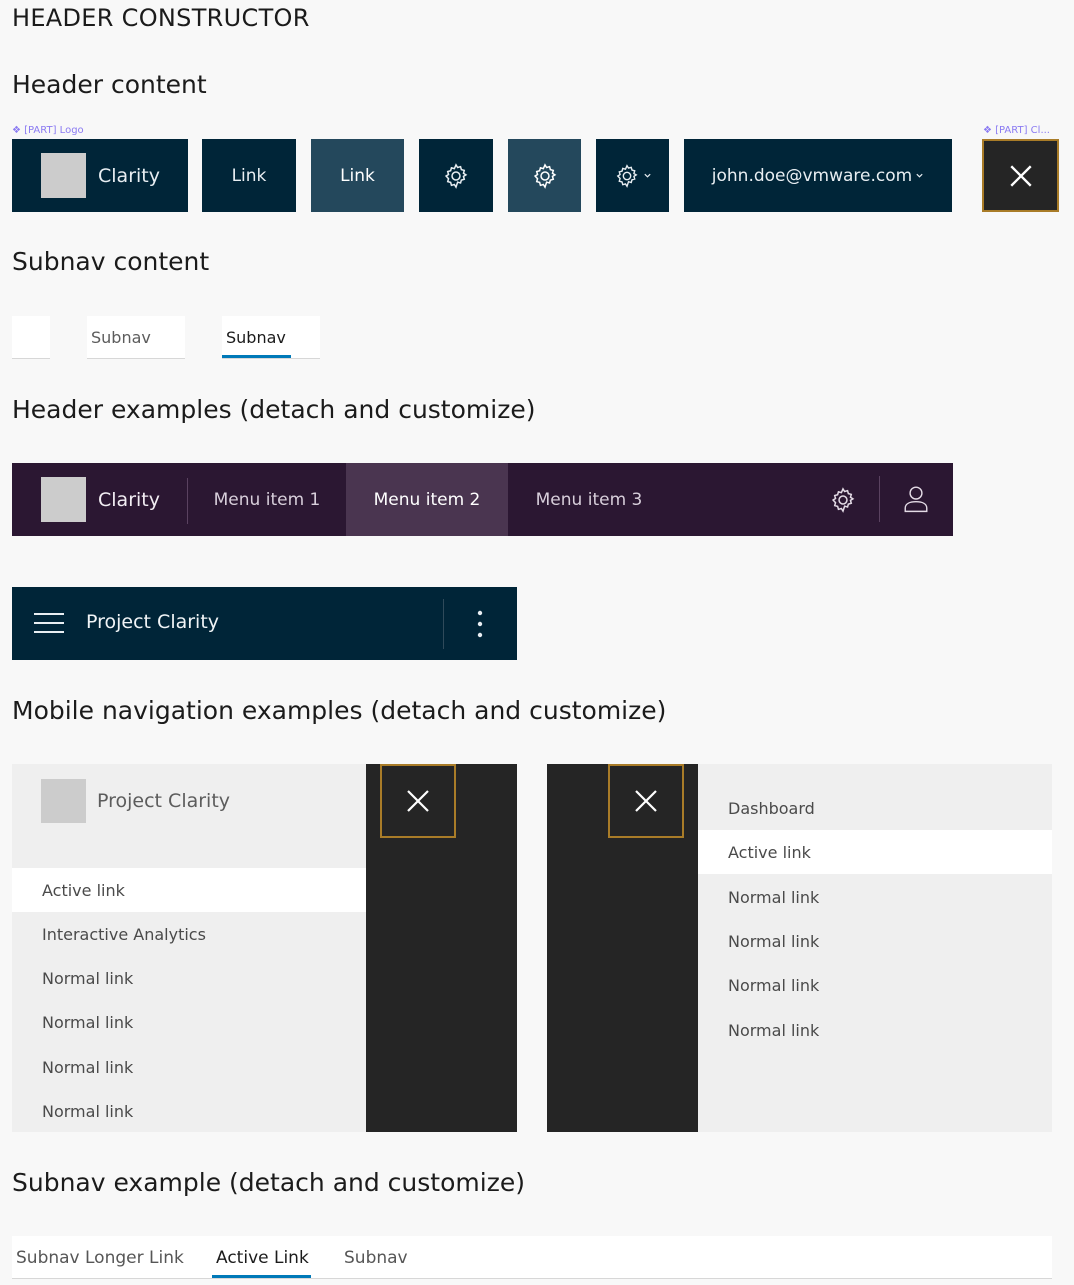 The height and width of the screenshot is (1285, 1074). What do you see at coordinates (264, 623) in the screenshot?
I see `header-example-mobile: Project Clarity` at bounding box center [264, 623].